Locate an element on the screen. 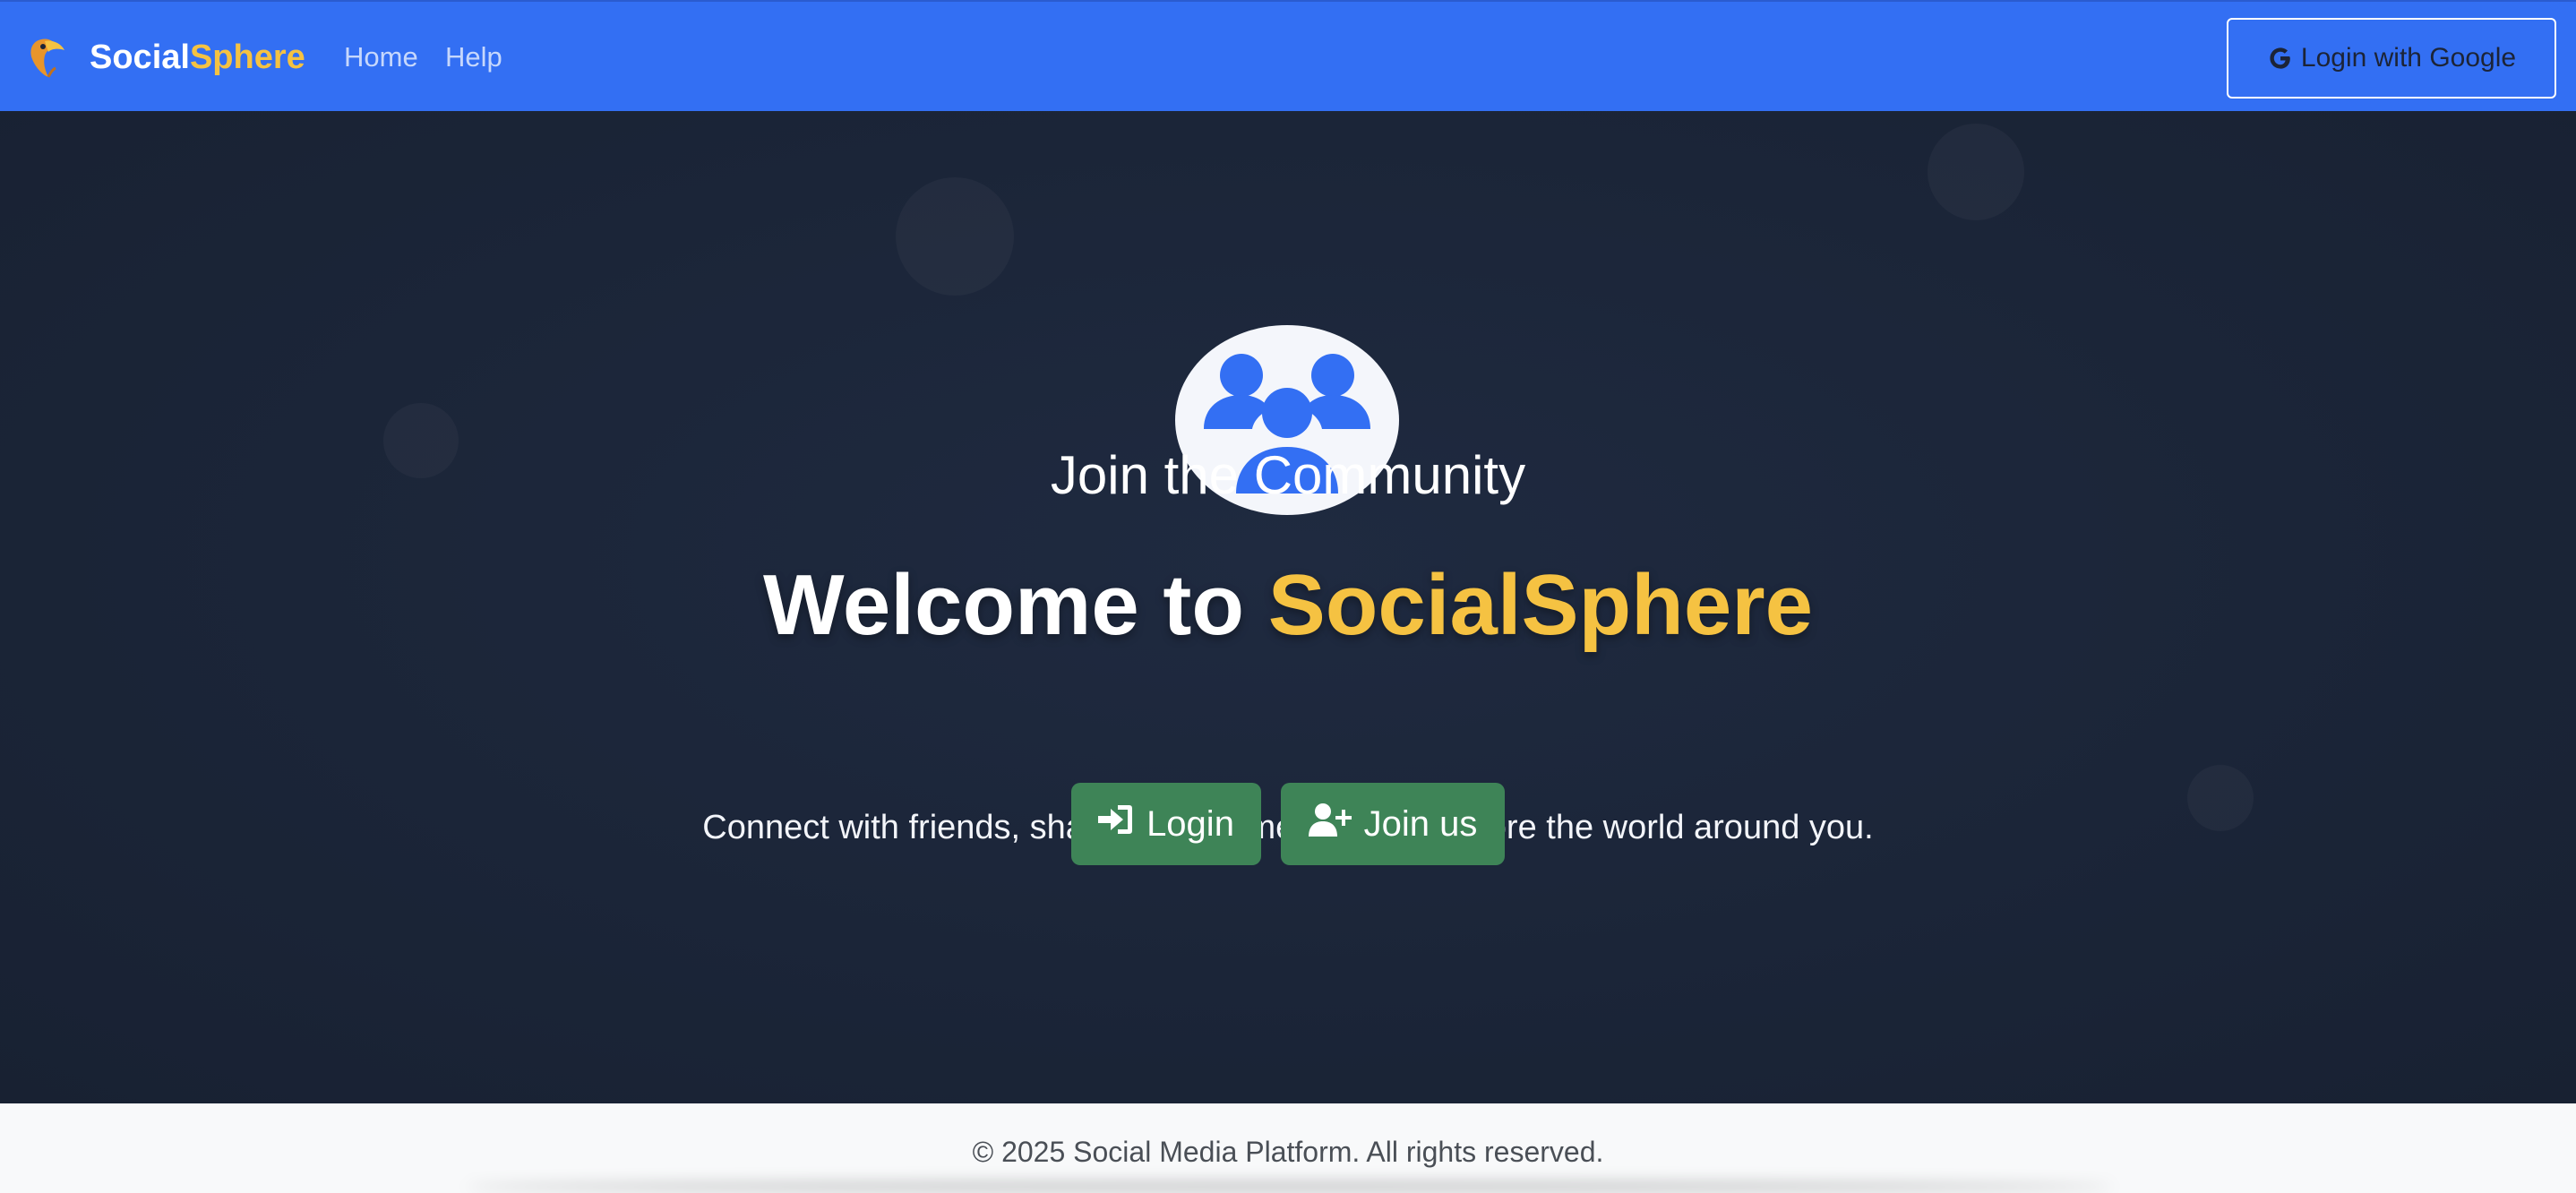  brand-name-sphere: Sphere is located at coordinates (247, 58).